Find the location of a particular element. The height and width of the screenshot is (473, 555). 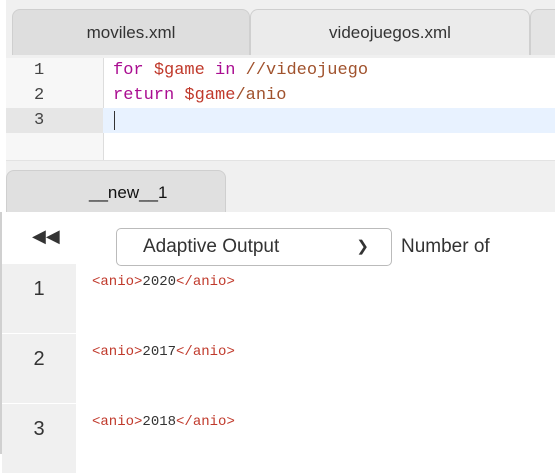

code-line-active: 3 is located at coordinates (280, 120).